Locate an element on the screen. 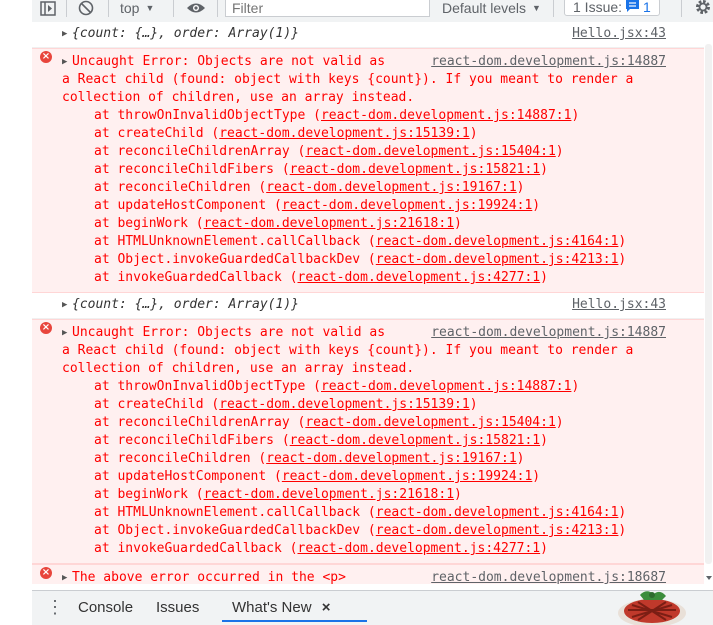 The height and width of the screenshot is (625, 713). eye-icon is located at coordinates (196, 8).